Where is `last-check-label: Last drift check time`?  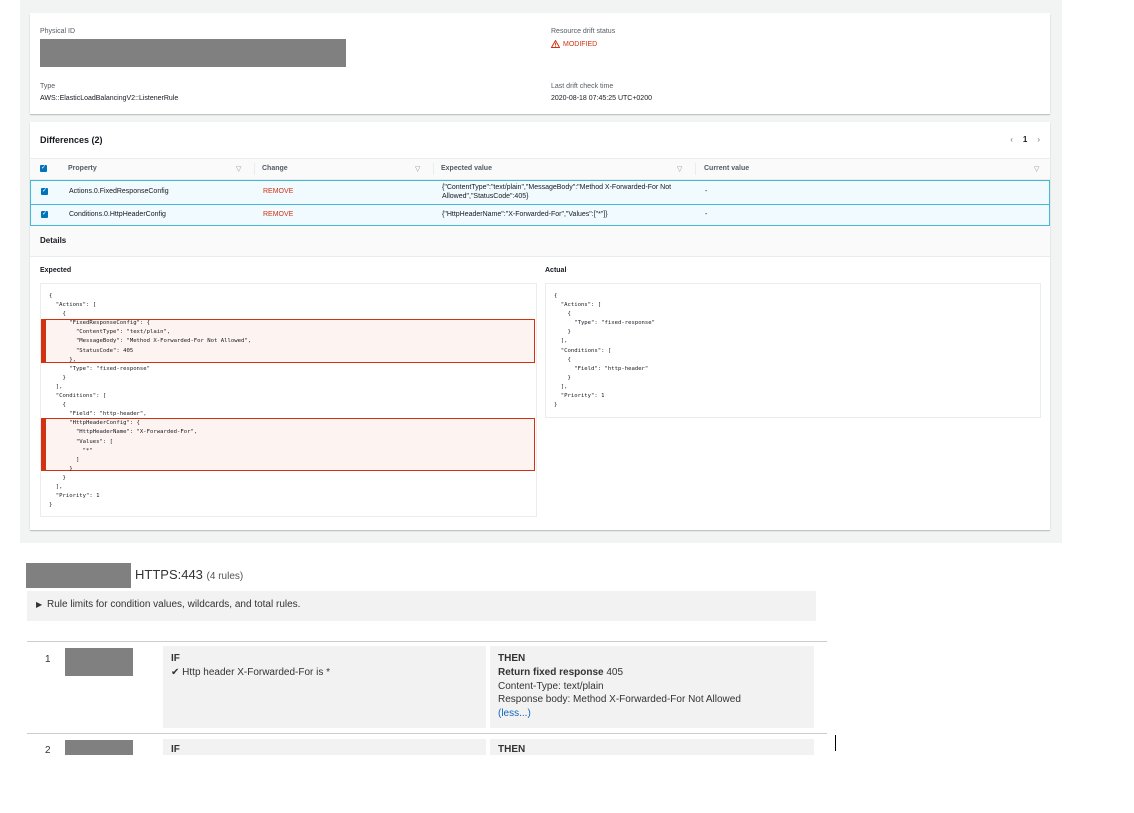
last-check-label: Last drift check time is located at coordinates (582, 86).